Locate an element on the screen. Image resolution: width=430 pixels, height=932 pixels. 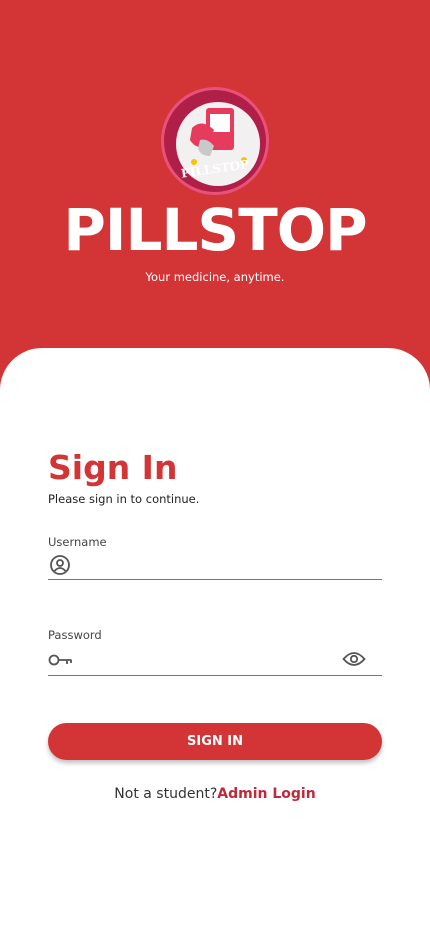
username-input is located at coordinates (210, 565).